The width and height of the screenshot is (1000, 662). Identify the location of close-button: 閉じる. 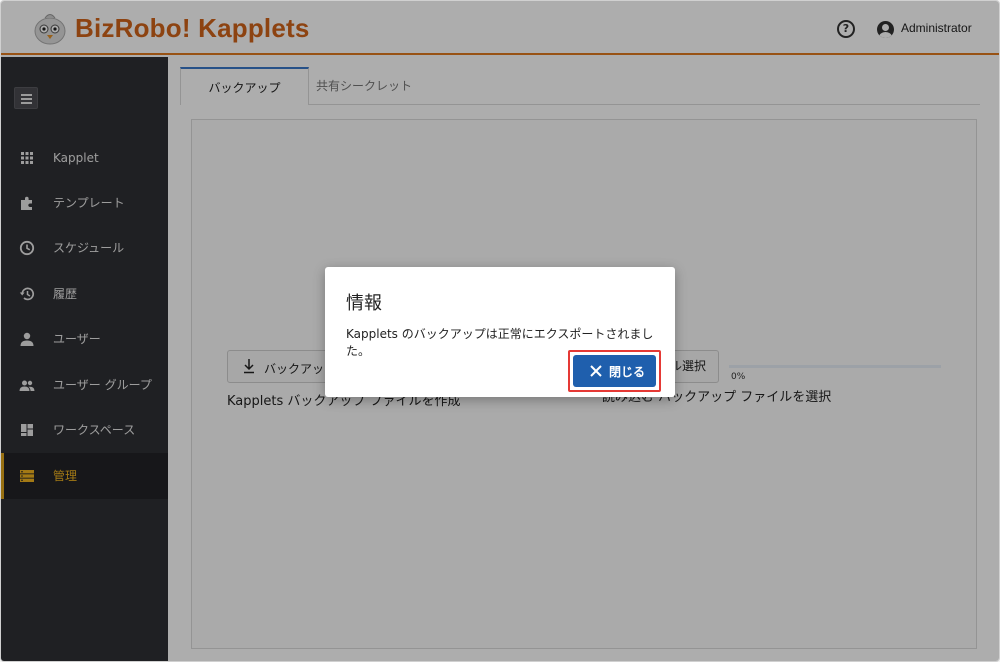
(614, 371).